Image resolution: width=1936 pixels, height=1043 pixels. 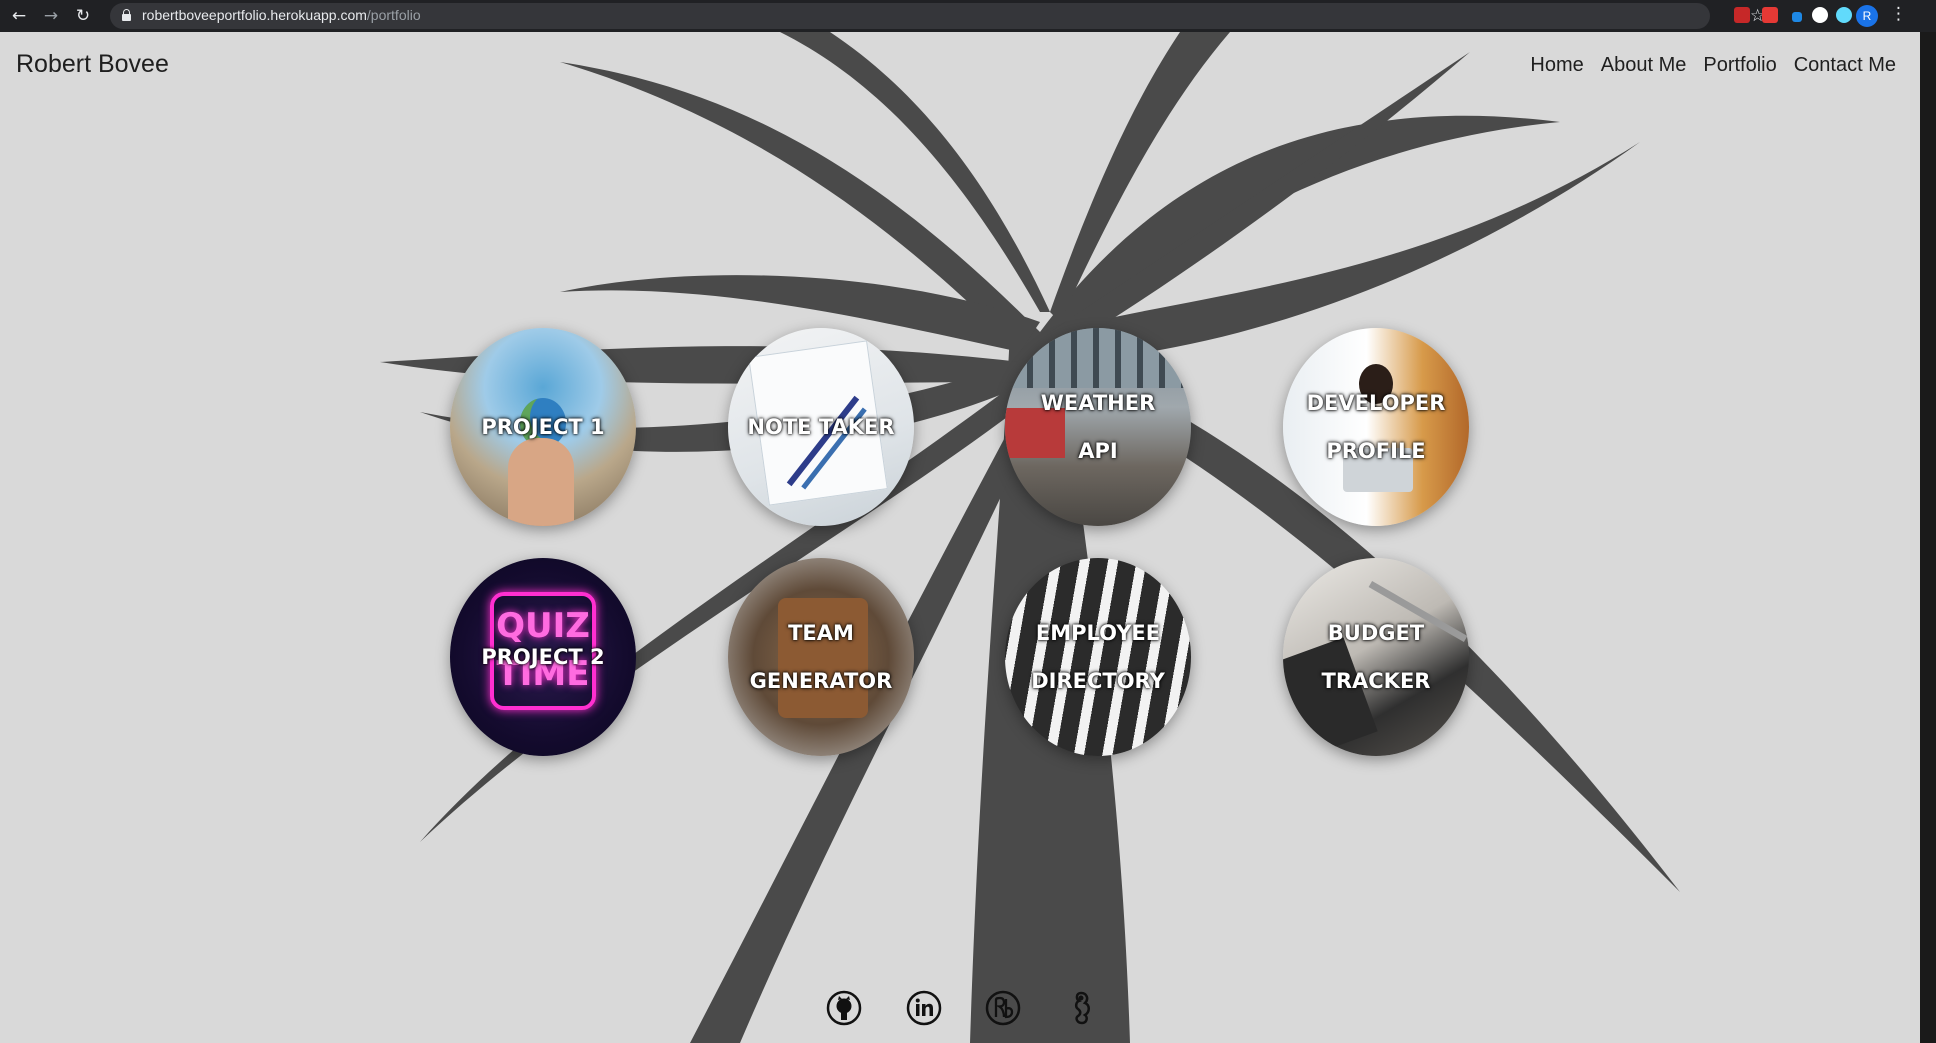 What do you see at coordinates (1867, 16) in the screenshot?
I see `profile-avatar: R` at bounding box center [1867, 16].